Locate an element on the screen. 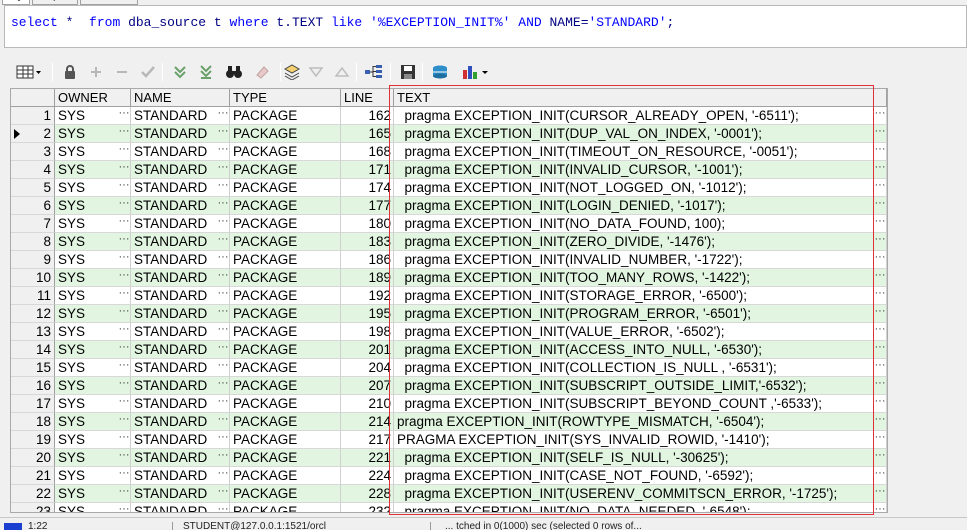 Image resolution: width=967 pixels, height=530 pixels. row-number: 10 is located at coordinates (33, 278).